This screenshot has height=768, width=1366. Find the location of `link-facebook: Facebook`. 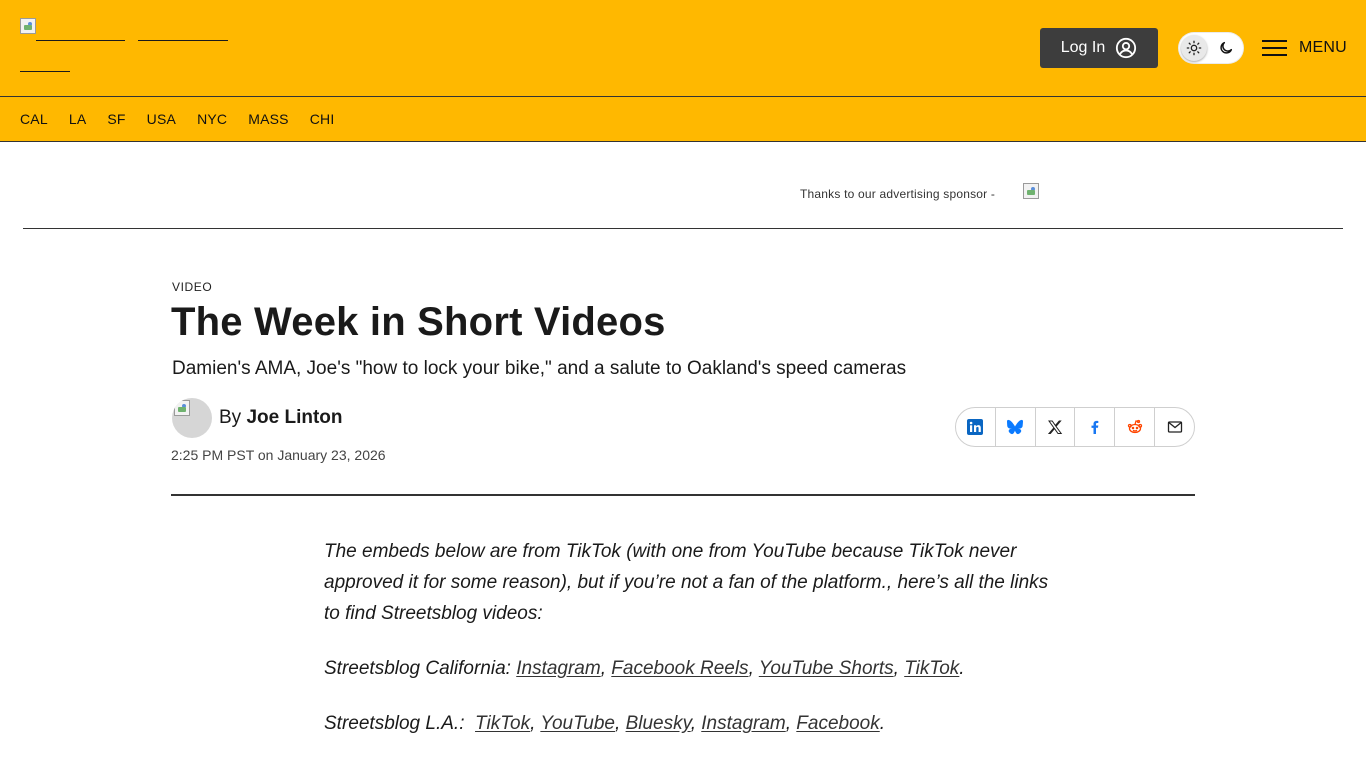

link-facebook: Facebook is located at coordinates (837, 723).